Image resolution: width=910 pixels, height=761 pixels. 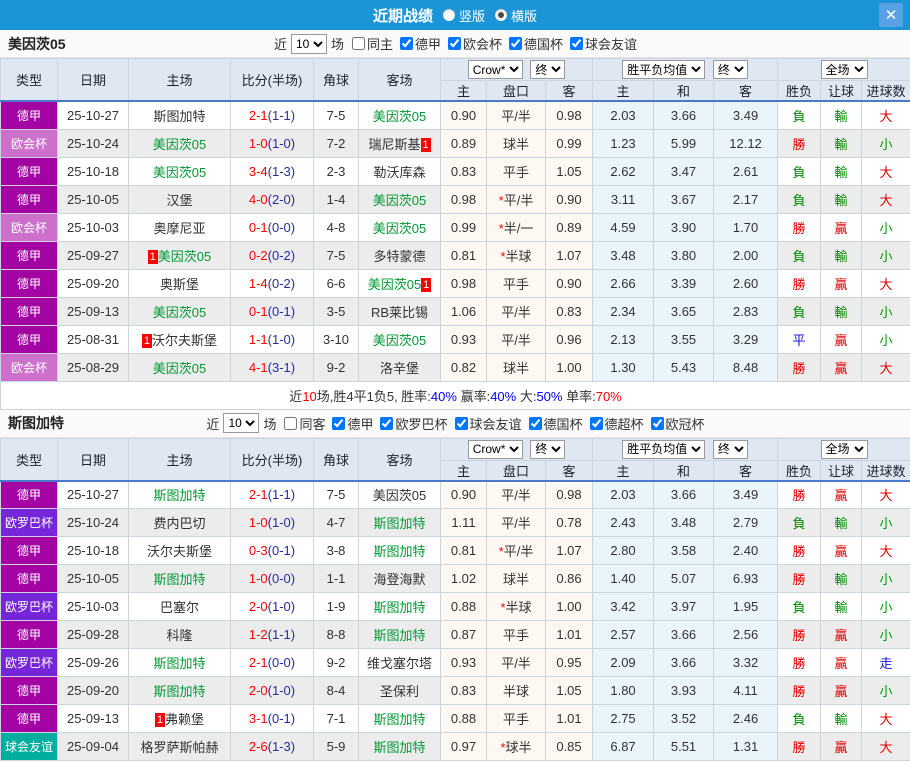 What do you see at coordinates (464, 227) in the screenshot?
I see `home-odds: 0.99` at bounding box center [464, 227].